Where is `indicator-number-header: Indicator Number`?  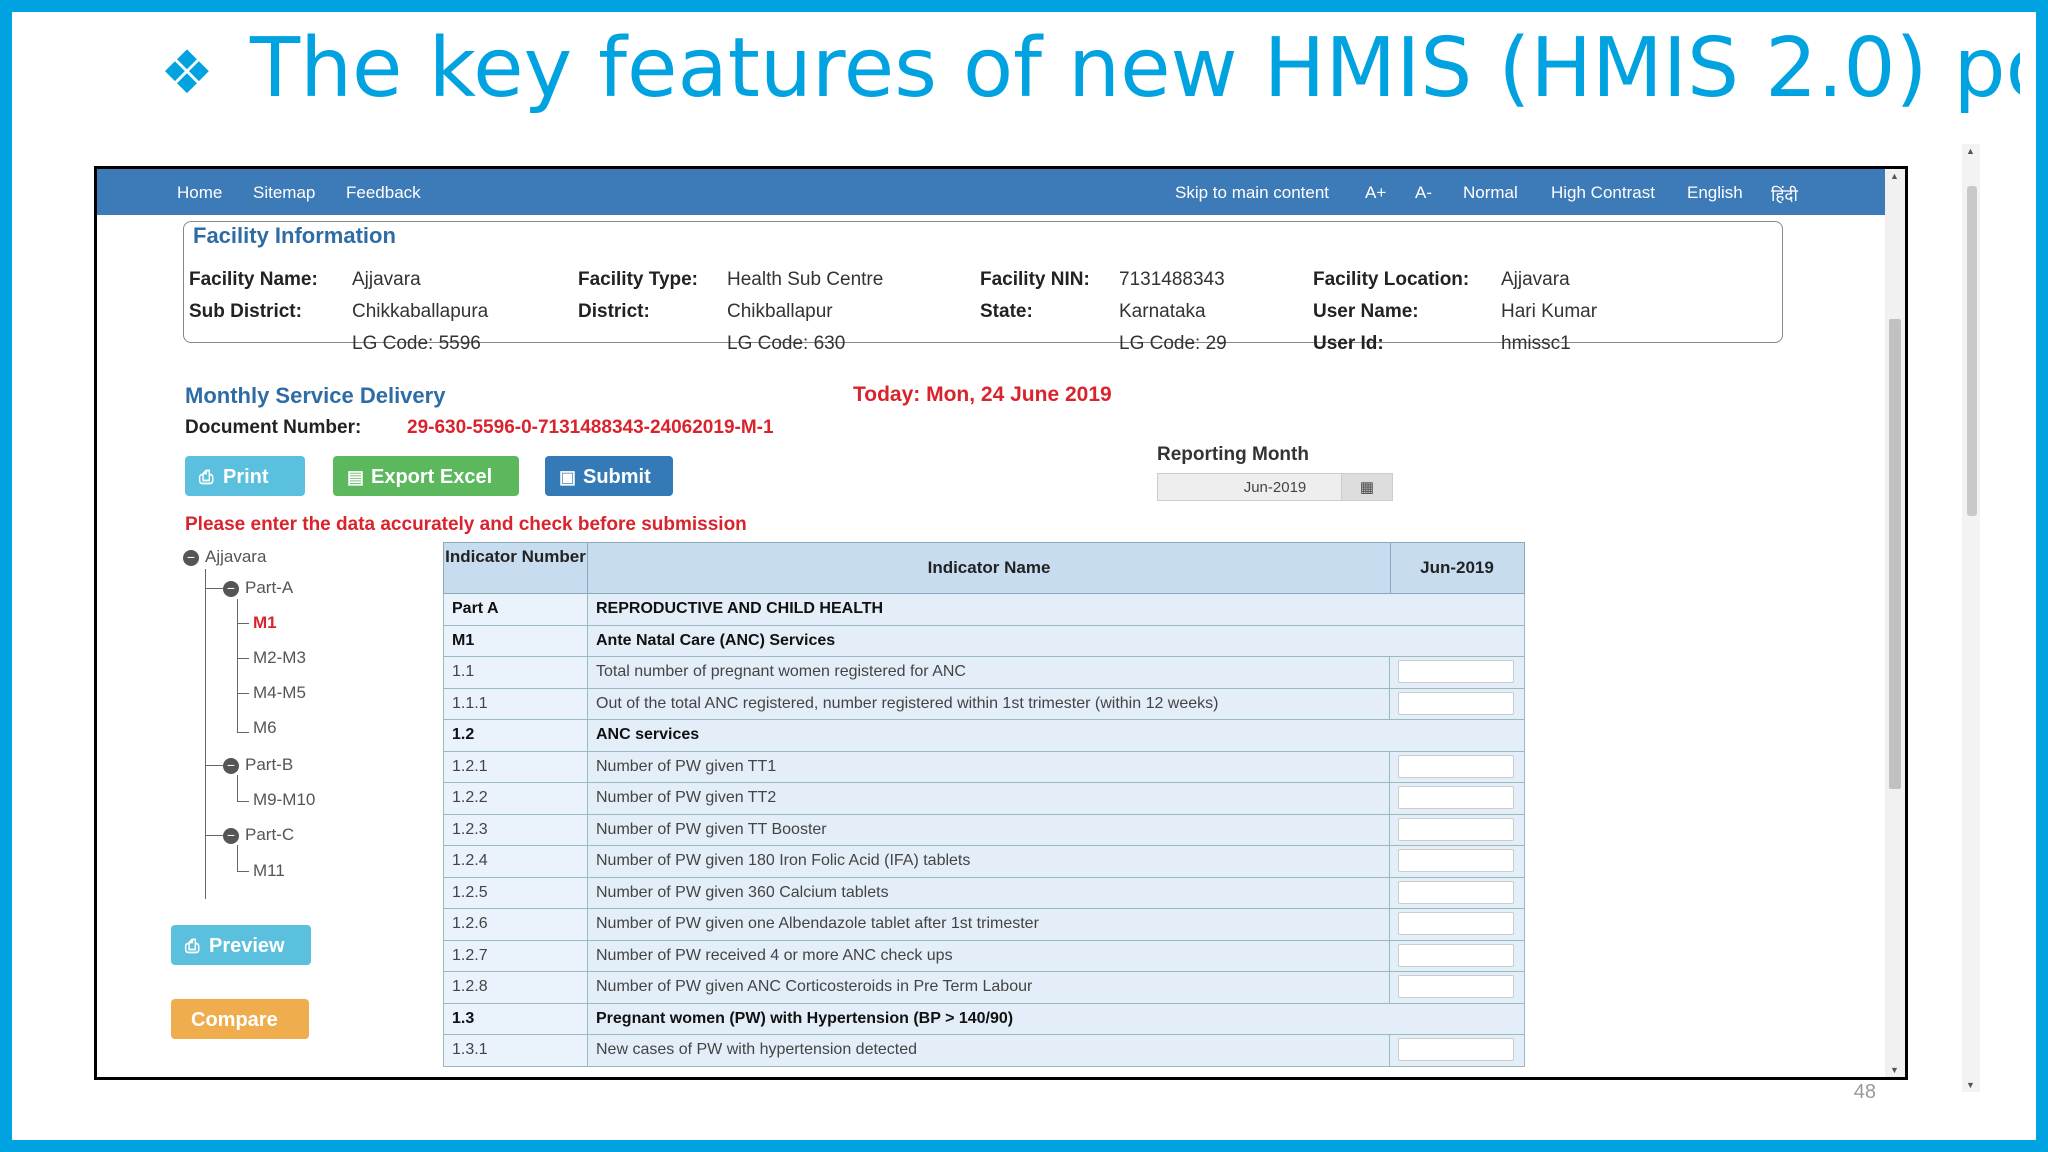 indicator-number-header: Indicator Number is located at coordinates (516, 568).